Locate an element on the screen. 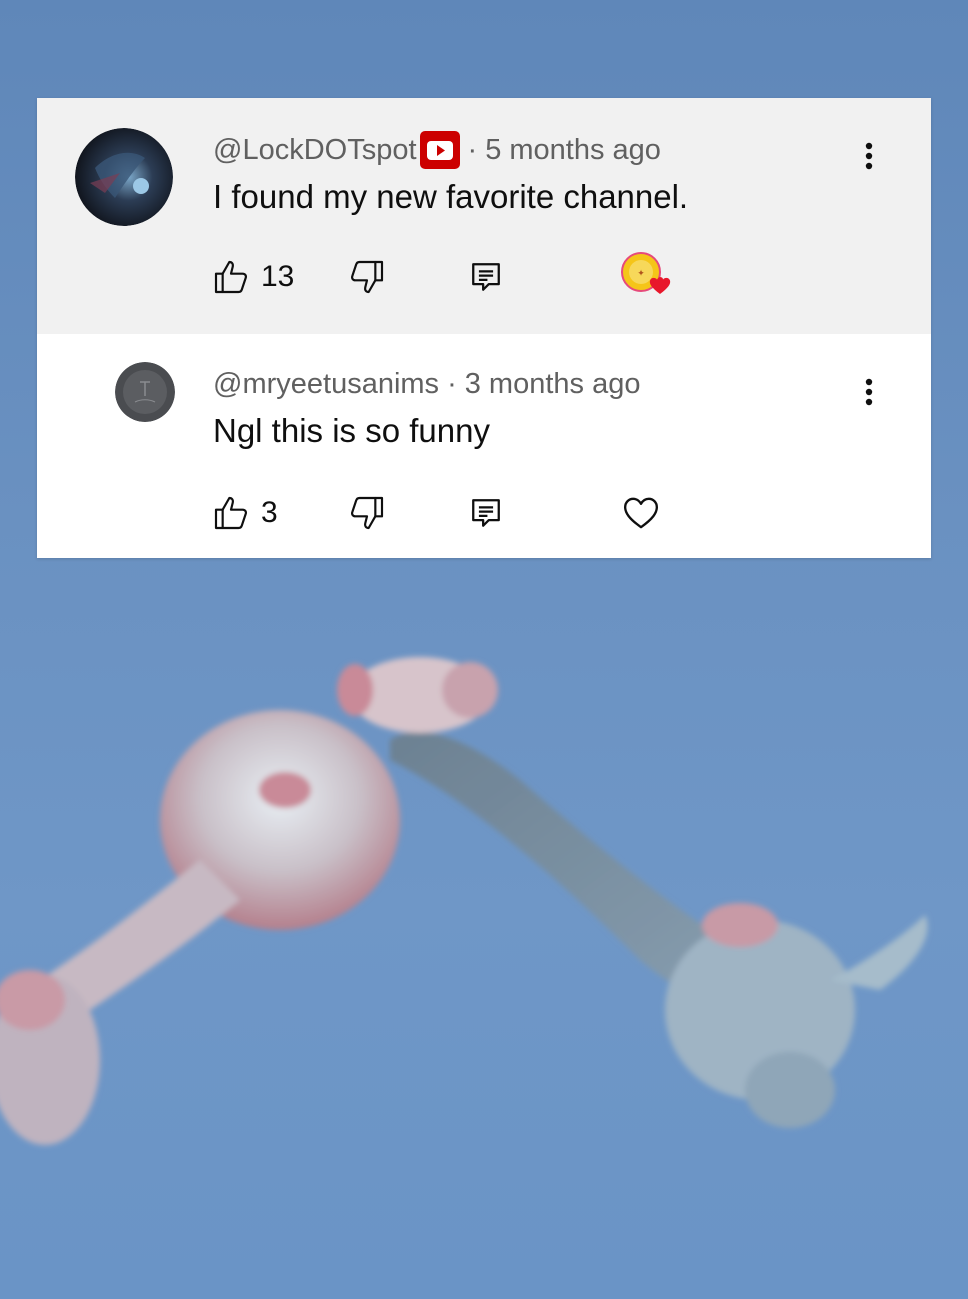  comment-time: 5 months ago is located at coordinates (573, 149).